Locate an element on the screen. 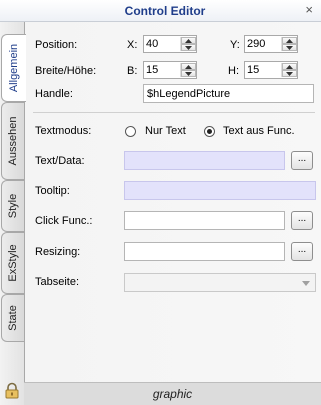  h-label: H: is located at coordinates (233, 71).